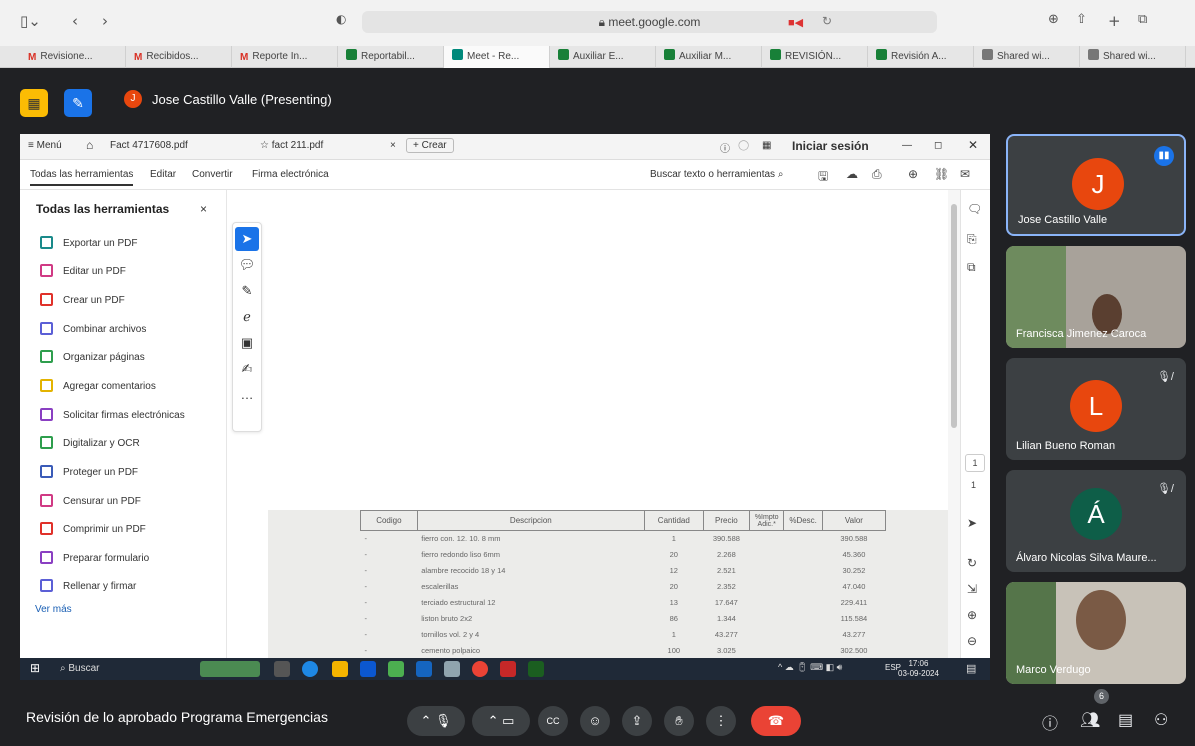 The height and width of the screenshot is (746, 1195). Describe the element at coordinates (1142, 19) in the screenshot. I see `tab-overview-icon: ⧉` at that location.